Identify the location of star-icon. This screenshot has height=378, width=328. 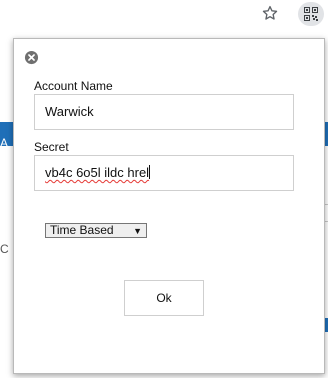
(270, 13).